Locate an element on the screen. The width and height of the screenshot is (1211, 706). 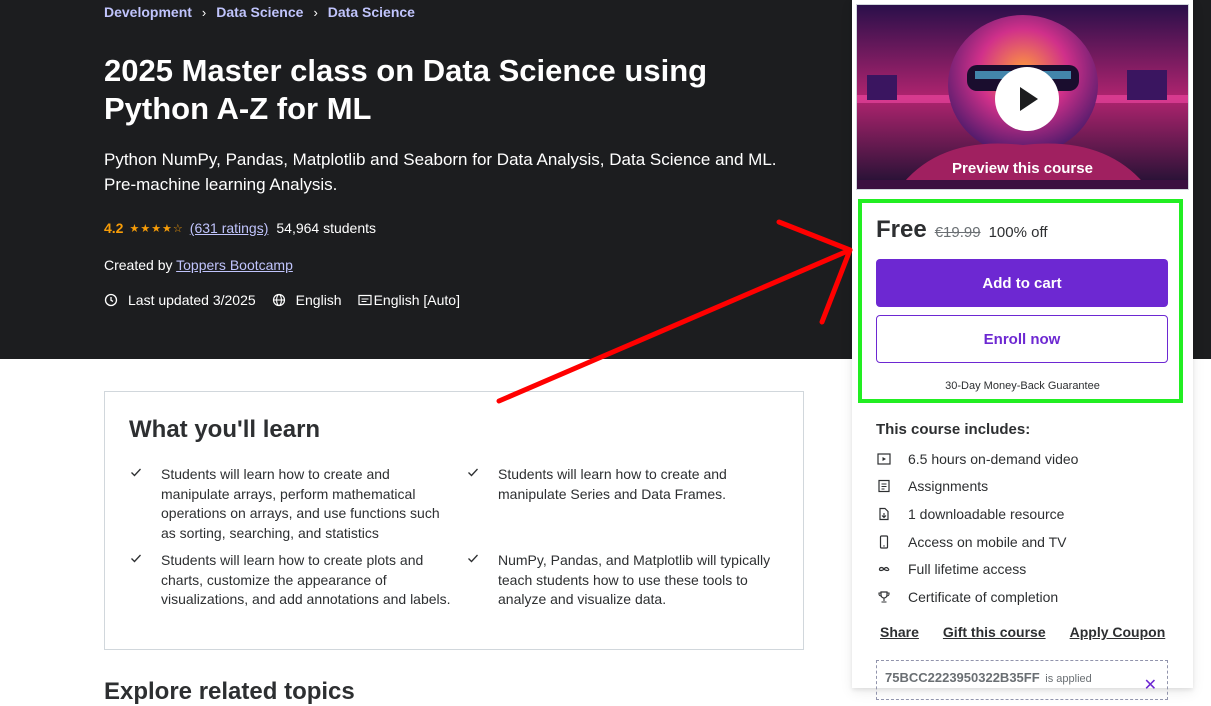
card-links: Share Gift this course Apply Coupon is located at coordinates (1022, 632).